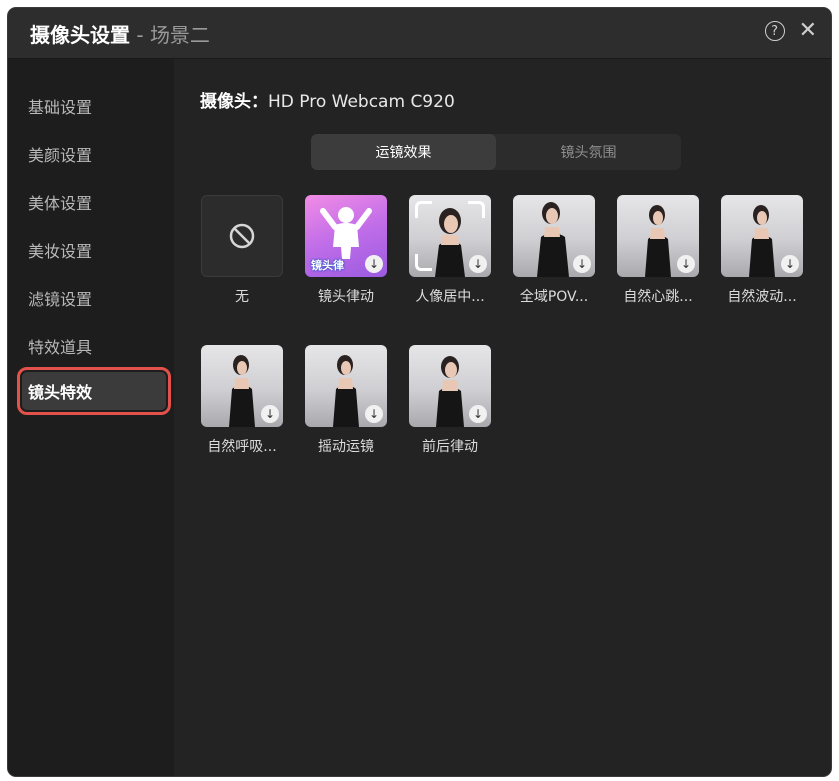  I want to click on camera-name: HD Pro Webcam C920, so click(361, 102).